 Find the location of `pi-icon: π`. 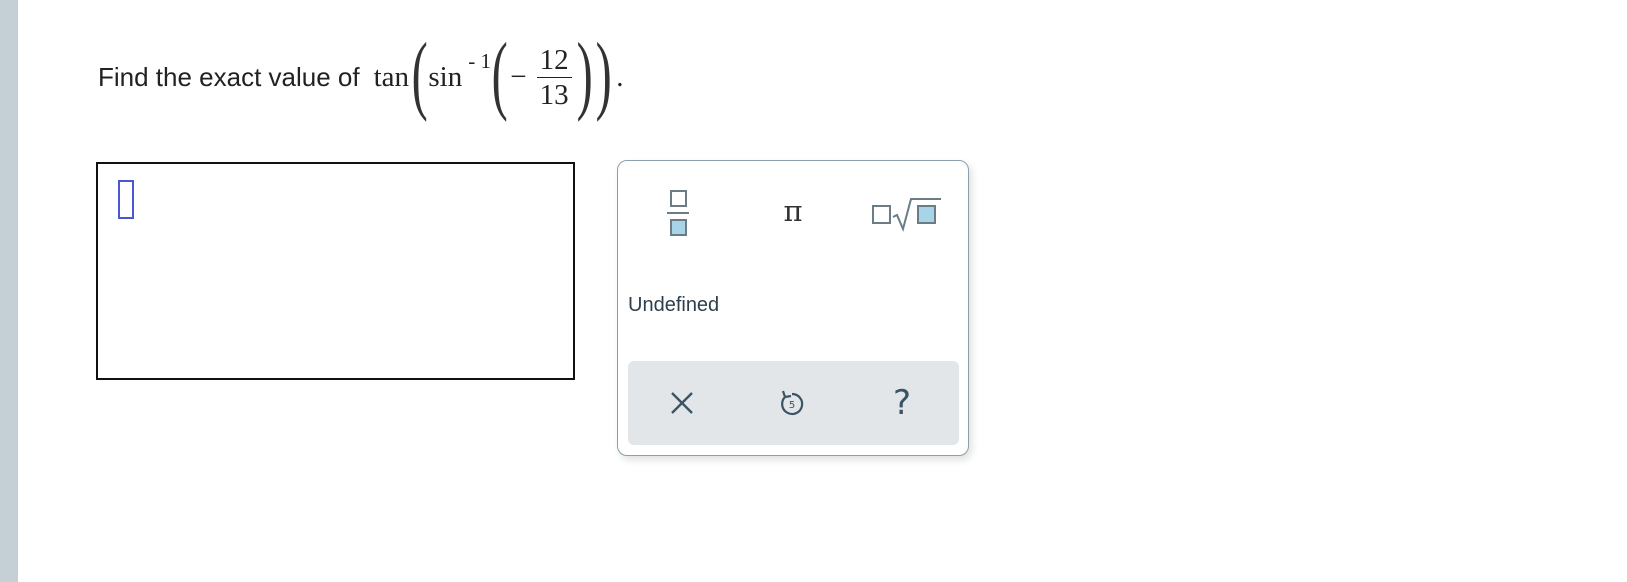

pi-icon: π is located at coordinates (793, 211).